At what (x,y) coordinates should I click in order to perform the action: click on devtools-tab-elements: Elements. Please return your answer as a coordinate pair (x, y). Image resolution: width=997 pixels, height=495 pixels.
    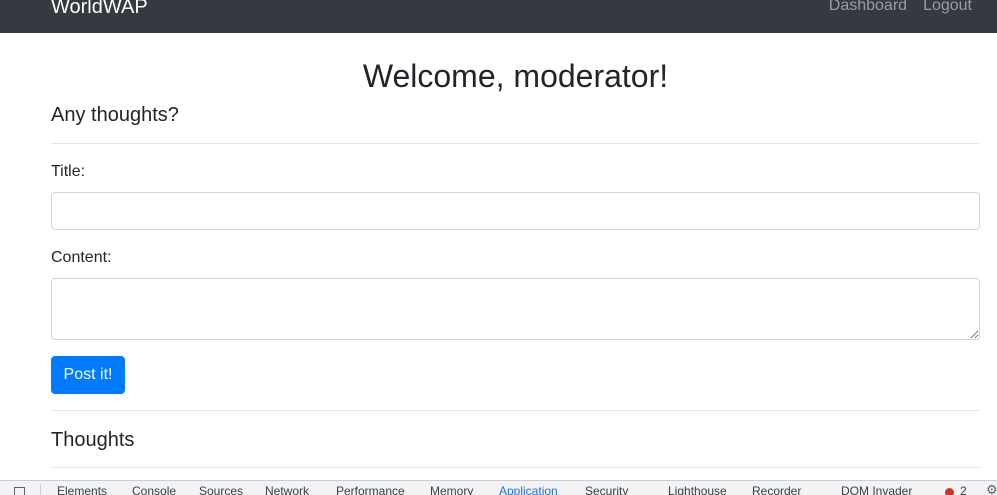
    Looking at the image, I should click on (82, 489).